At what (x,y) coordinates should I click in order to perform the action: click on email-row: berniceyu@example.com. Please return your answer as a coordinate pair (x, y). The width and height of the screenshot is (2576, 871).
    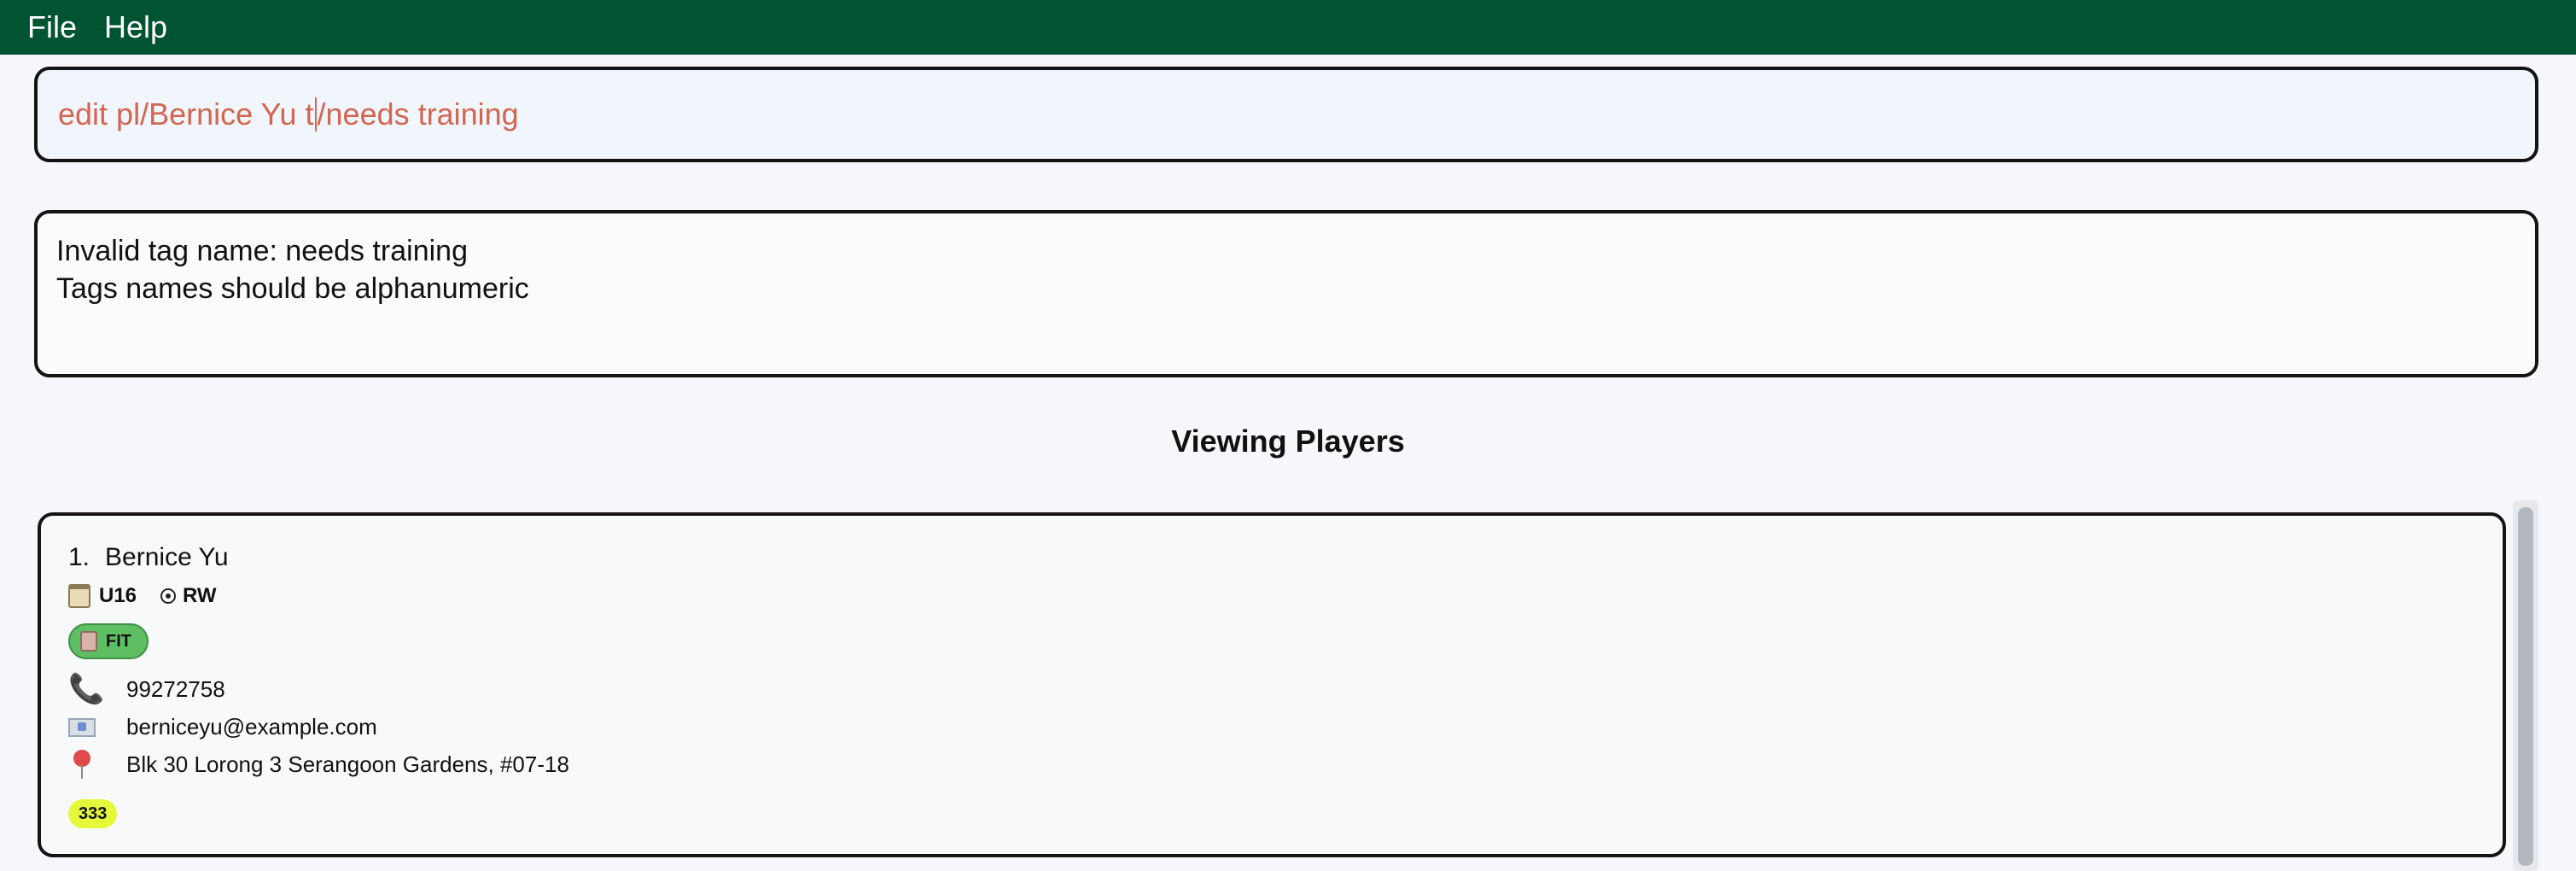
    Looking at the image, I should click on (222, 727).